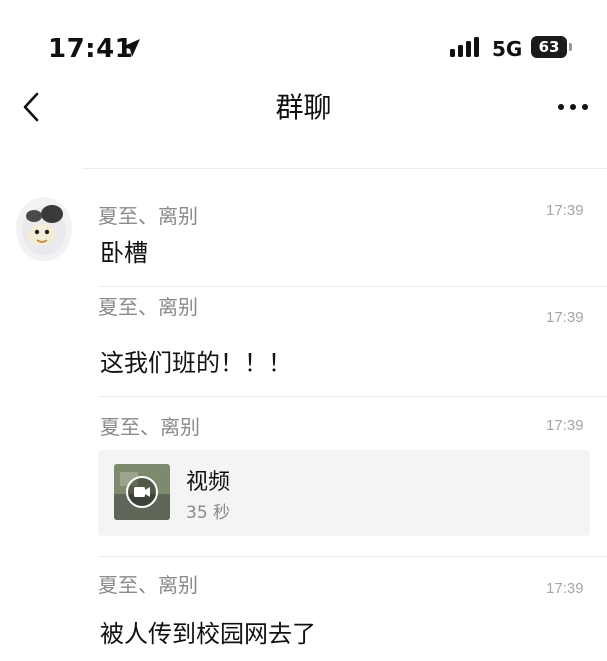  I want to click on video-camera-icon, so click(139, 492).